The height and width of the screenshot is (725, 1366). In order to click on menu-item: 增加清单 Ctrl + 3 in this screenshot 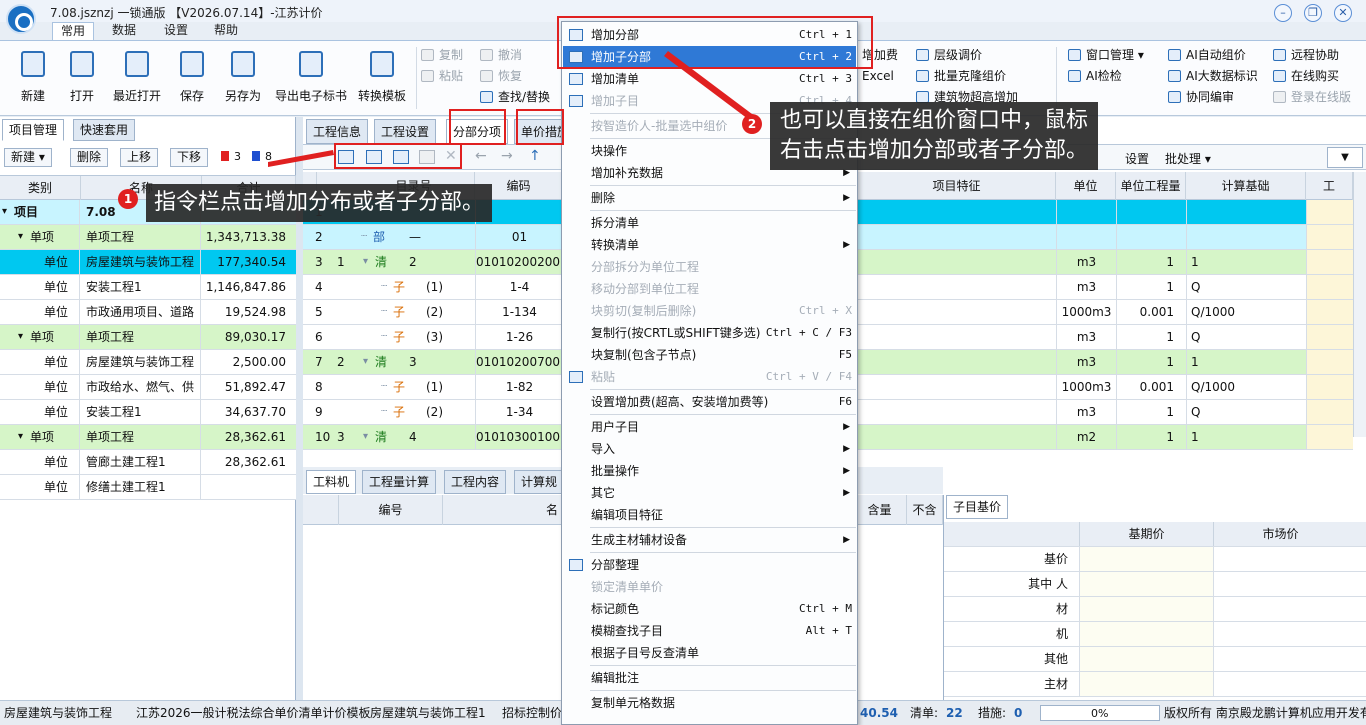, I will do `click(709, 79)`.